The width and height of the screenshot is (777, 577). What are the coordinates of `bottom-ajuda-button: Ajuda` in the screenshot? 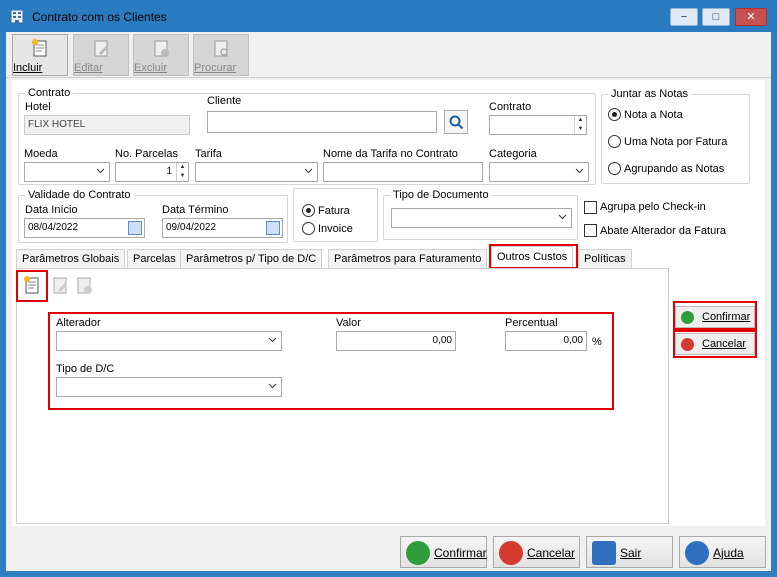 It's located at (722, 552).